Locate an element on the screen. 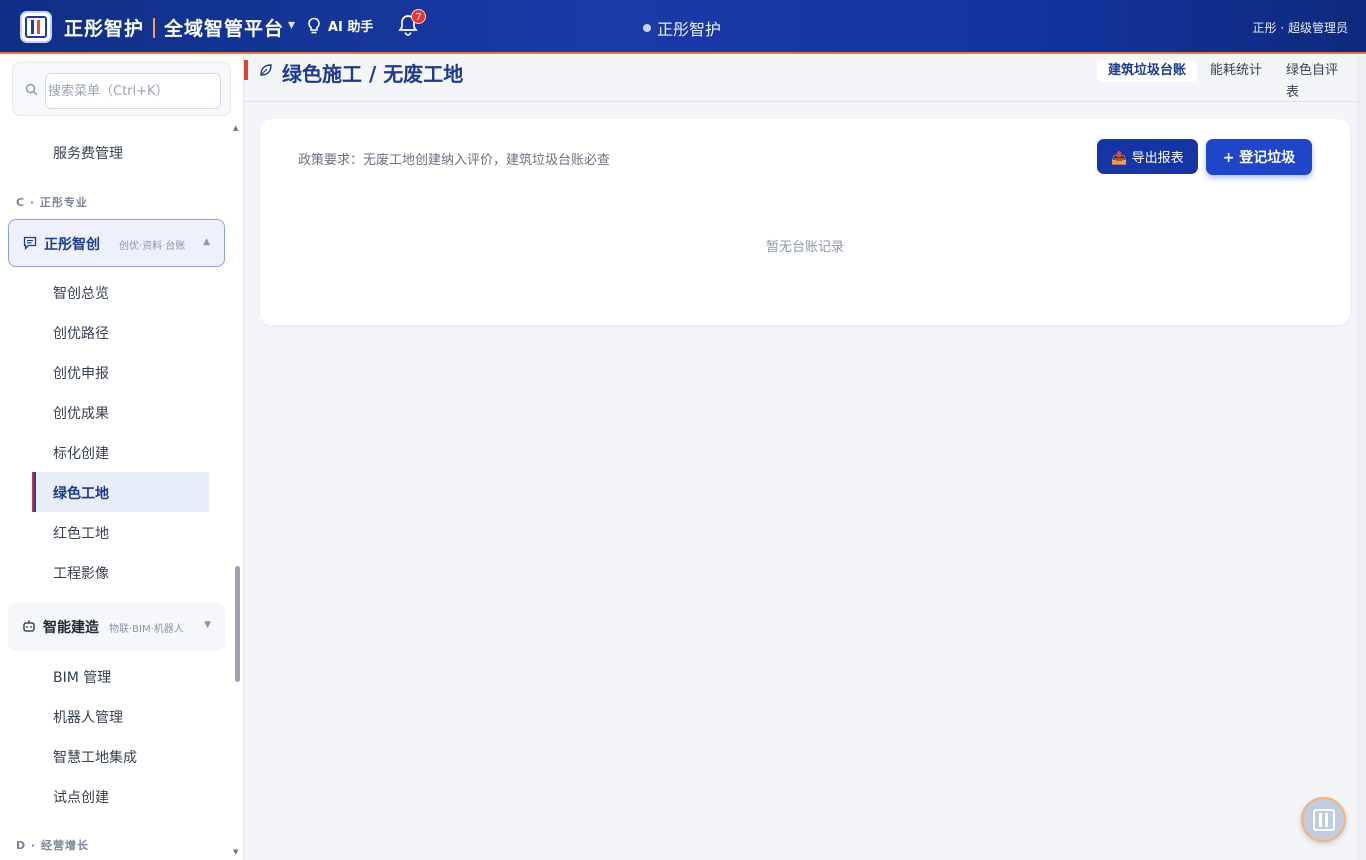  robot-icon is located at coordinates (29, 626).